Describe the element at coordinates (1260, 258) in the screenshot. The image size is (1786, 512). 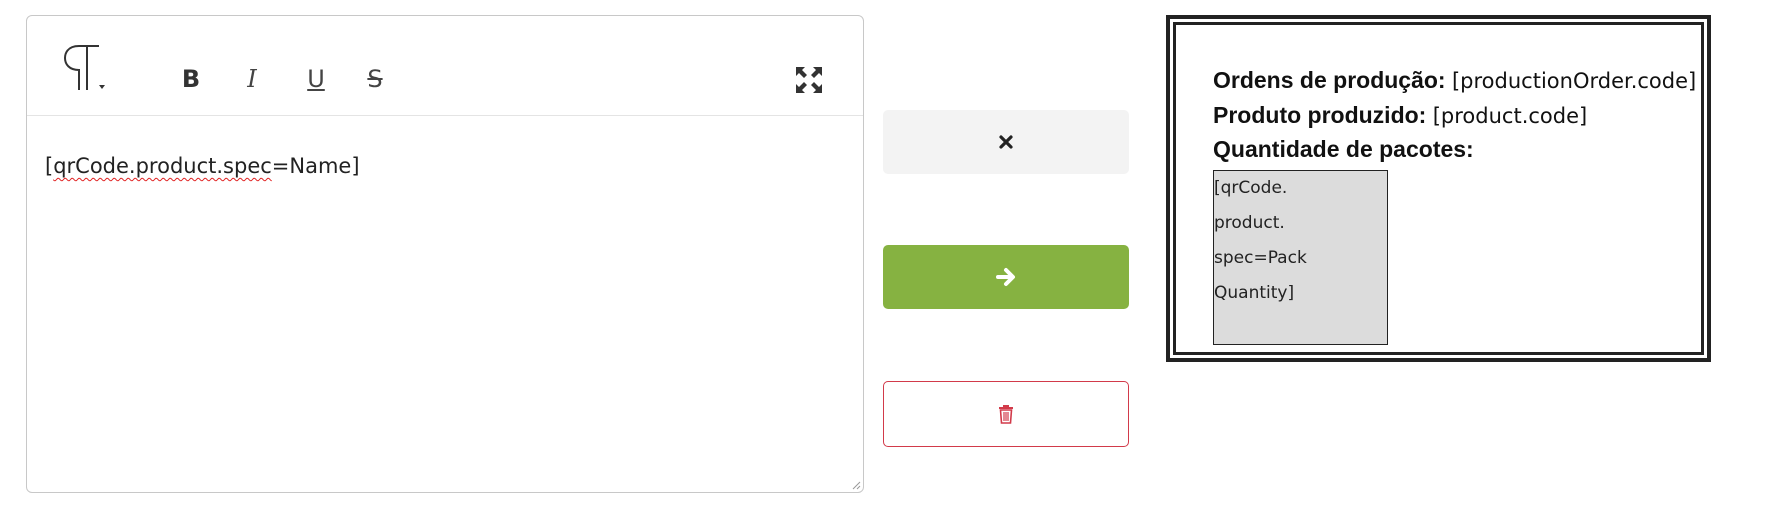
I see `preview-box-line: spec=Pack` at that location.